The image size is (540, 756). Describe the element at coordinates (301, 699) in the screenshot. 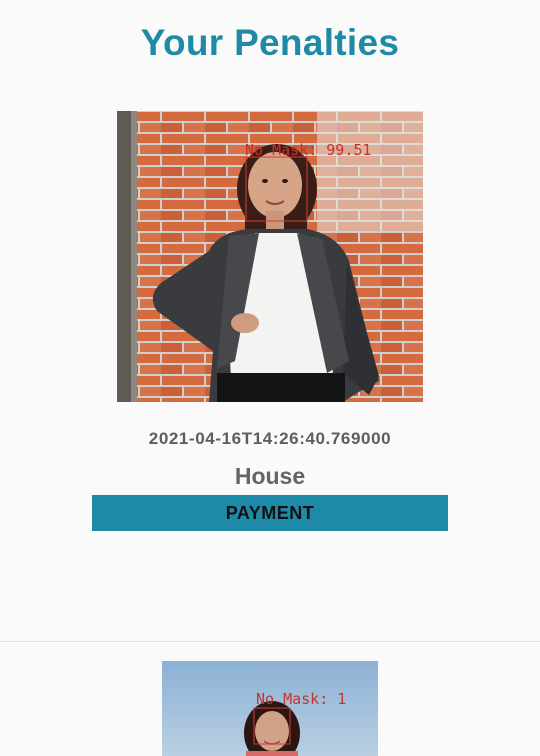

I see `detection-label: No Mask: 1` at that location.